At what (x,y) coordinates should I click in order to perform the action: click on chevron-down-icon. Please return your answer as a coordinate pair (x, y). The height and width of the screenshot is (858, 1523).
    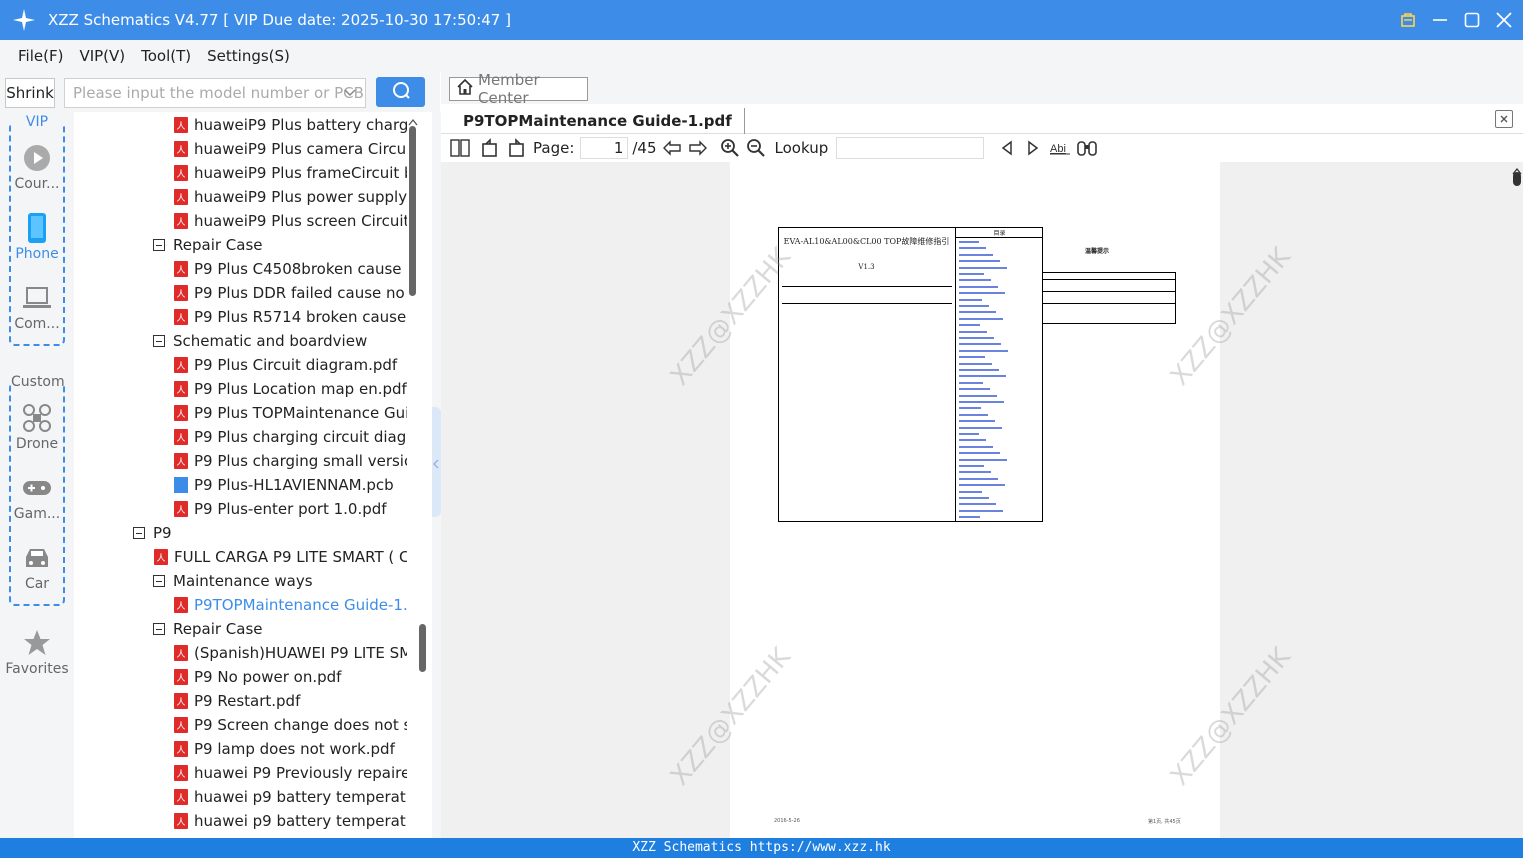
    Looking at the image, I should click on (350, 94).